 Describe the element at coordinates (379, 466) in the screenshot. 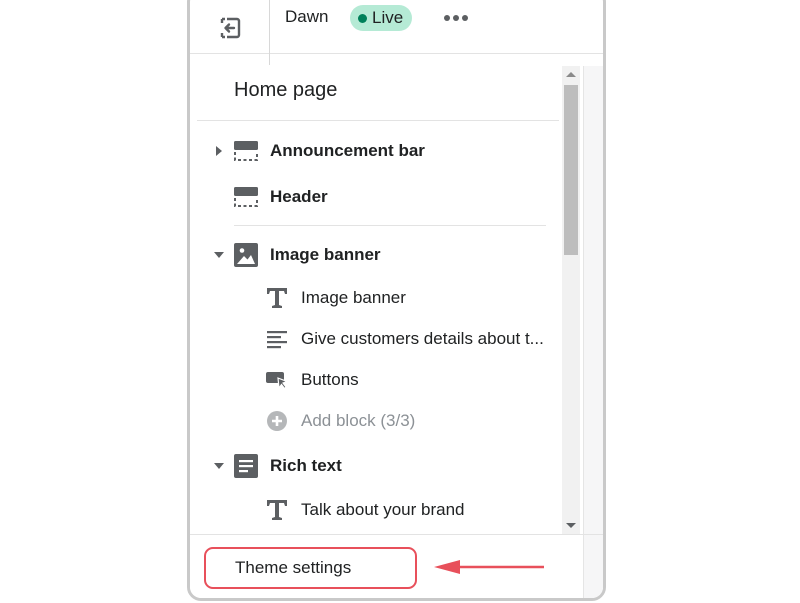

I see `section-rich-text: Rich text` at that location.